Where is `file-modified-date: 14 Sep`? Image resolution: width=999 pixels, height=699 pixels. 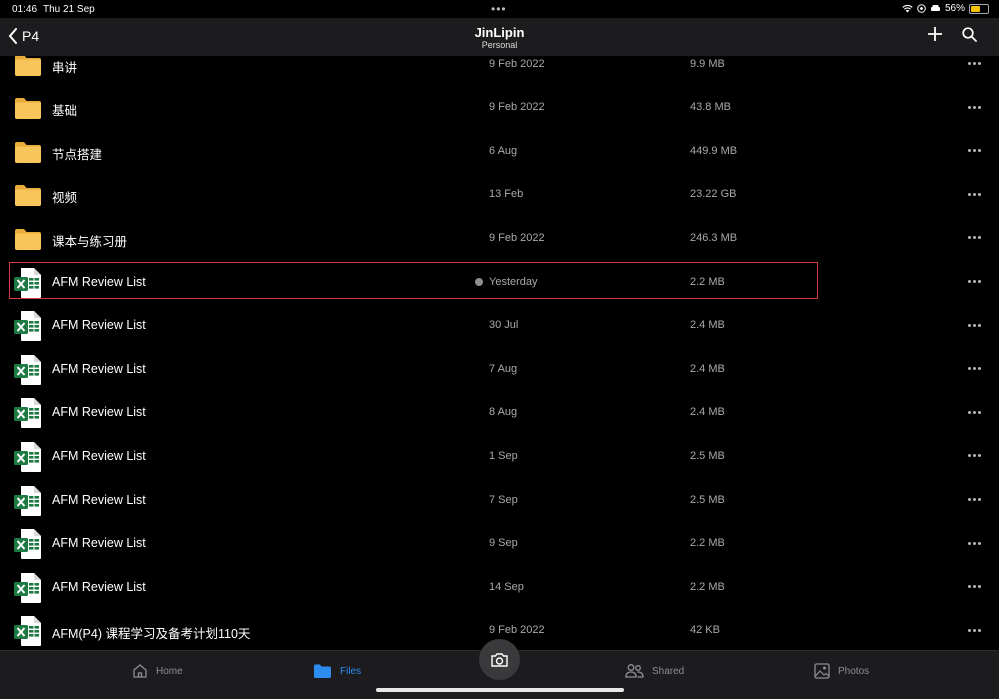
file-modified-date: 14 Sep is located at coordinates (506, 586).